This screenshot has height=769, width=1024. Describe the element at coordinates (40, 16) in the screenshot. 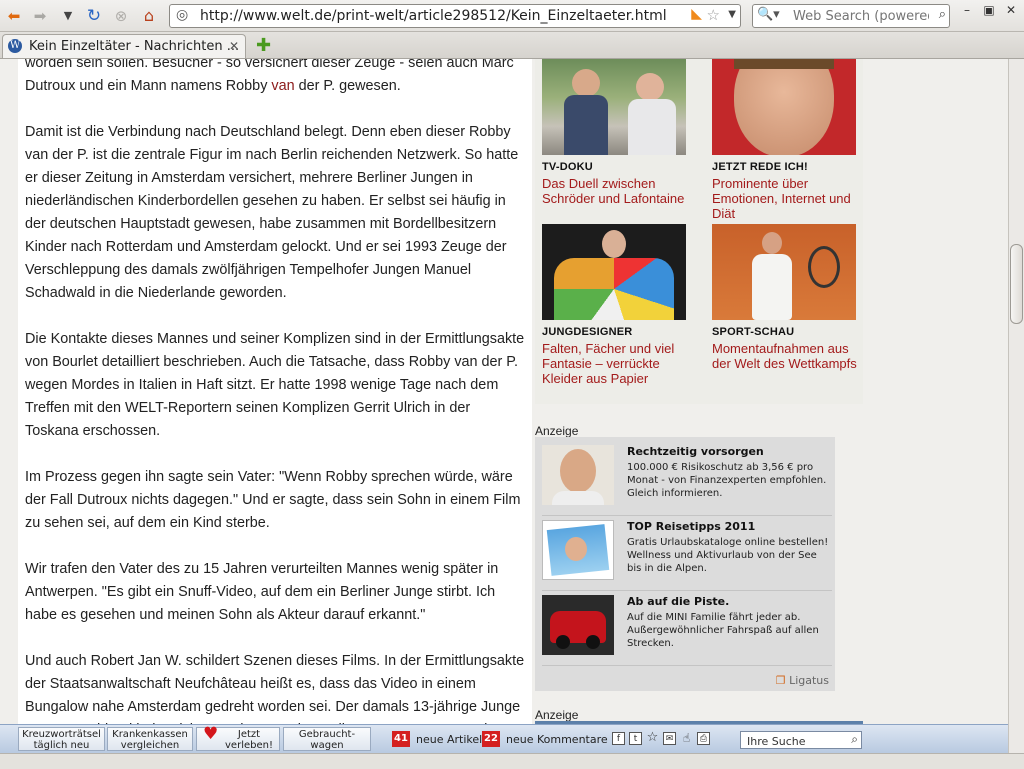

I see `forward-arrow-icon: ➡` at that location.